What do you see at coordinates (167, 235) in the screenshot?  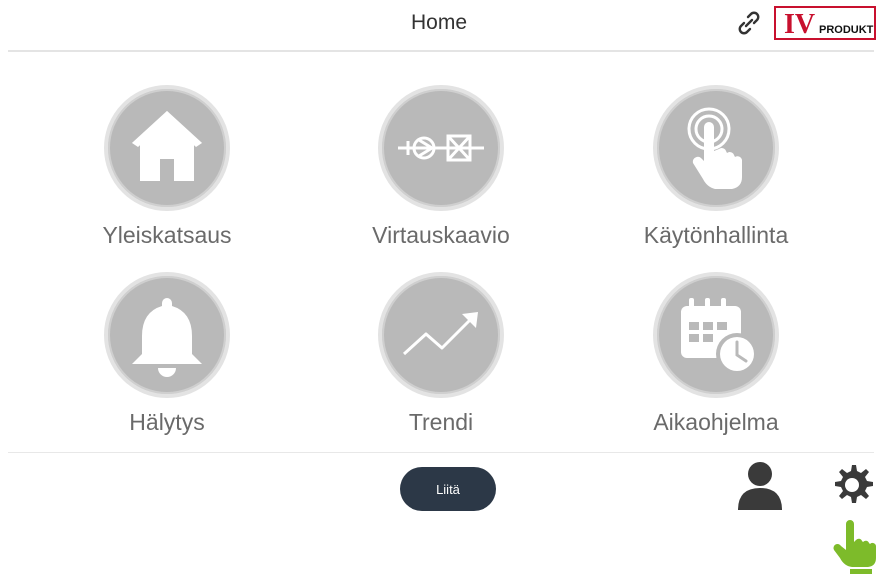 I see `tile-label: Yleiskatsaus` at bounding box center [167, 235].